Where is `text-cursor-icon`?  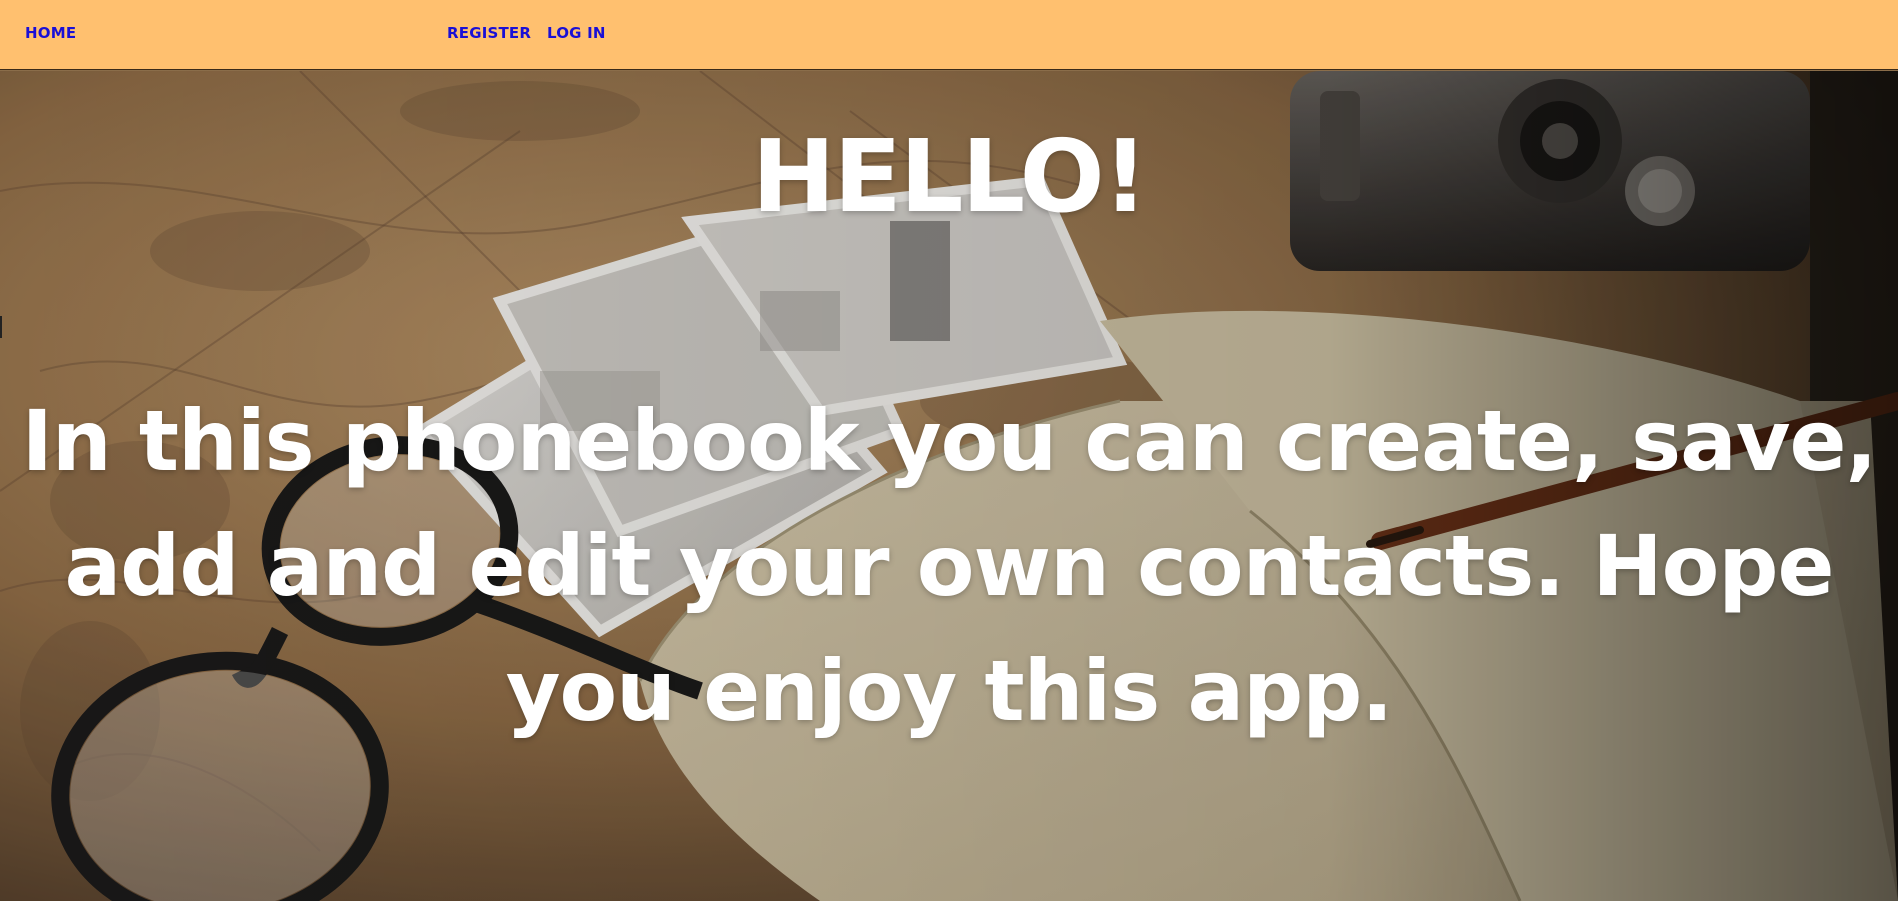
text-cursor-icon is located at coordinates (1, 327).